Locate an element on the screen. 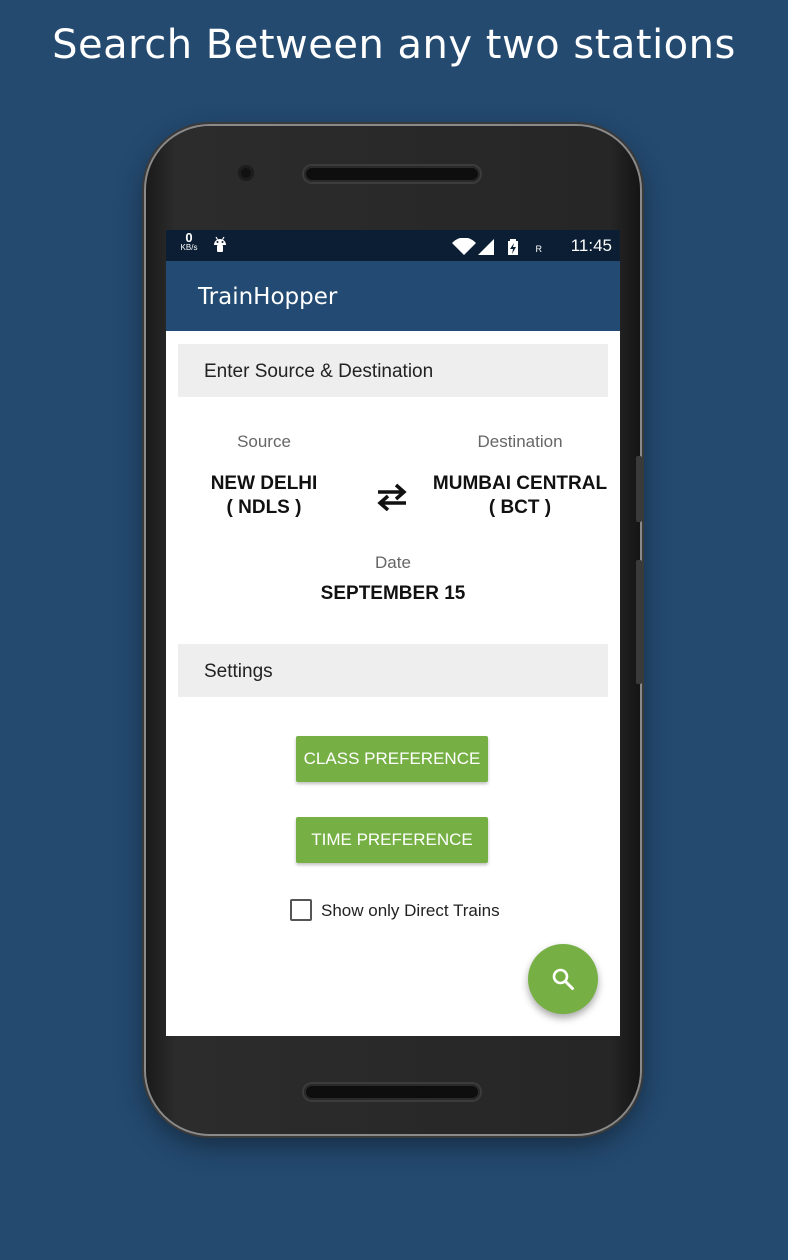 The height and width of the screenshot is (1260, 788). wifi-icon is located at coordinates (485, 246).